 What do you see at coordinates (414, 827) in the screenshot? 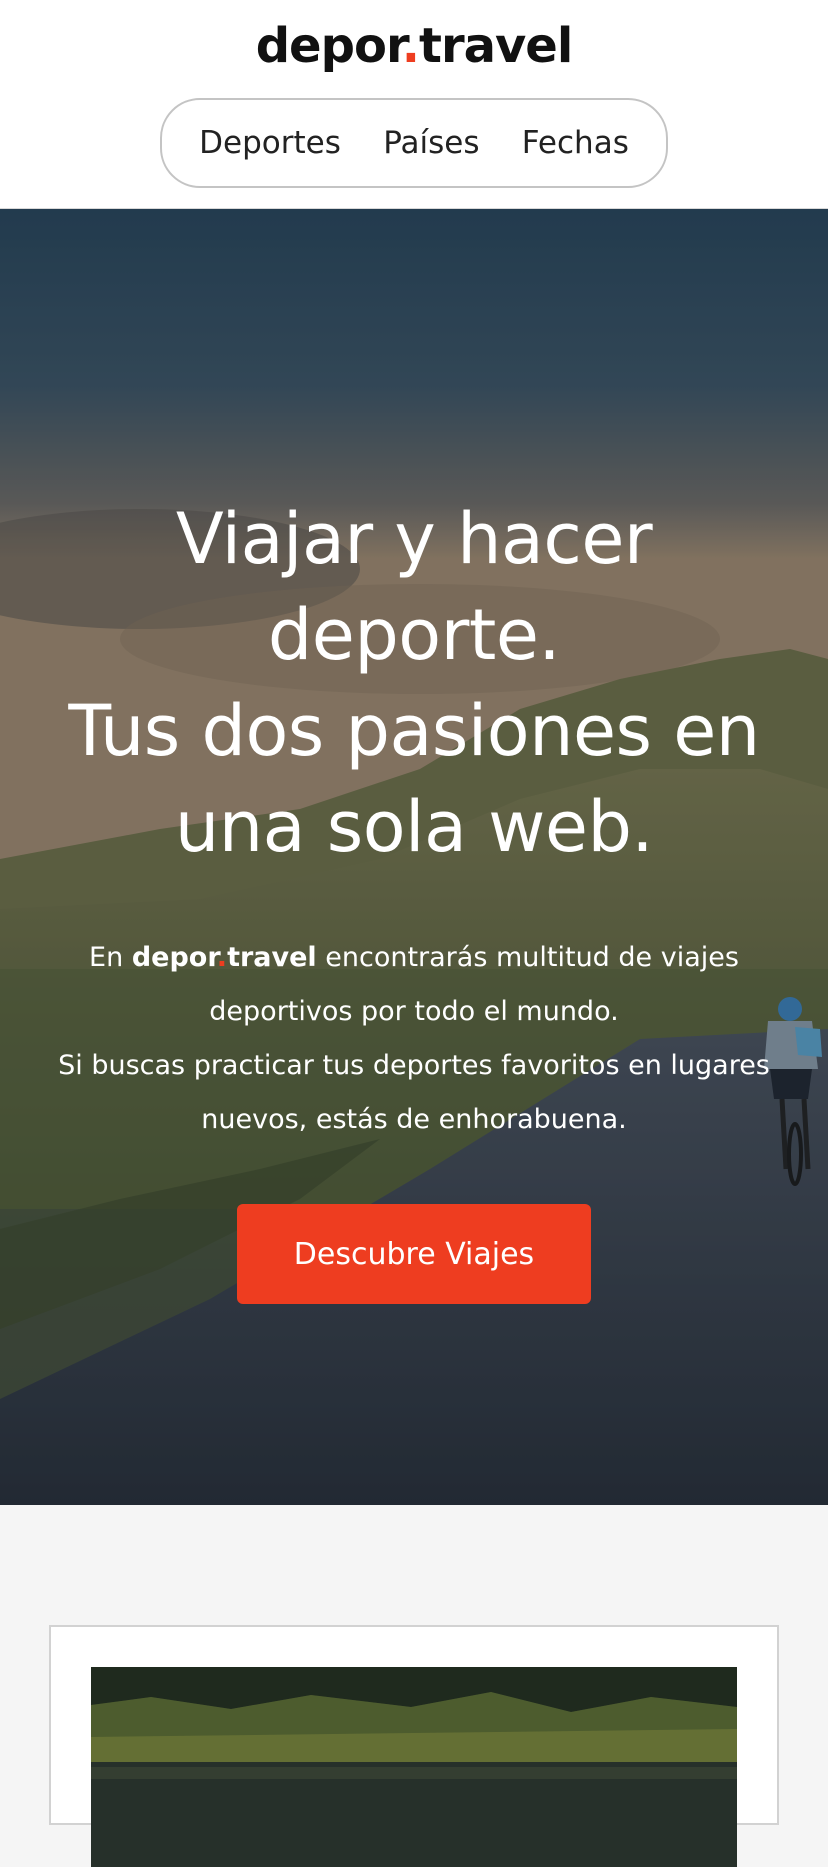
I see `hero-title-line-4: una sola web.` at bounding box center [414, 827].